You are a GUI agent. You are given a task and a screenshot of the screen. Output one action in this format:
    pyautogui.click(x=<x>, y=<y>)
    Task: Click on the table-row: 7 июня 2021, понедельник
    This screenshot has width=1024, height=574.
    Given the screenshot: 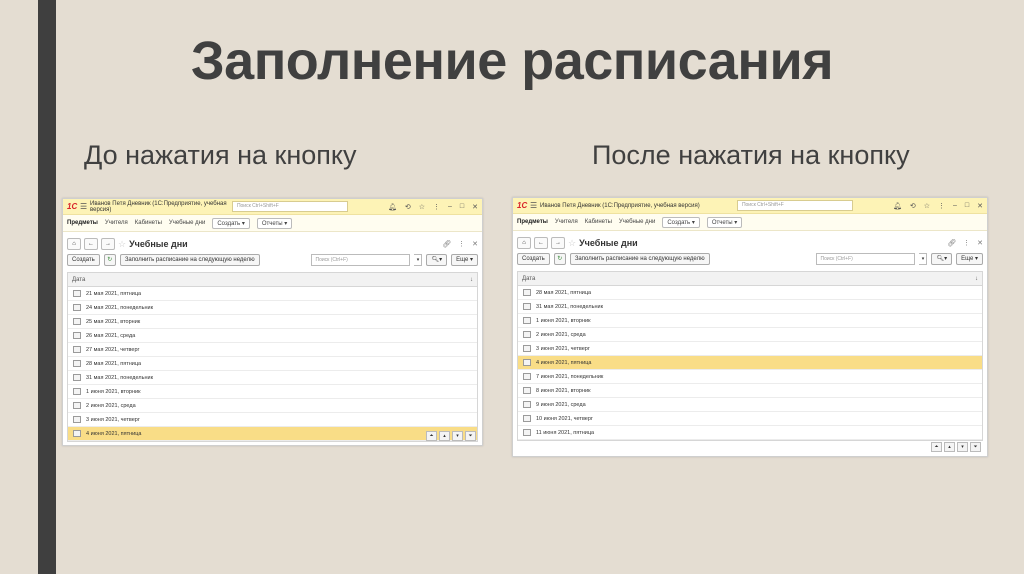 What is the action you would take?
    pyautogui.click(x=750, y=377)
    